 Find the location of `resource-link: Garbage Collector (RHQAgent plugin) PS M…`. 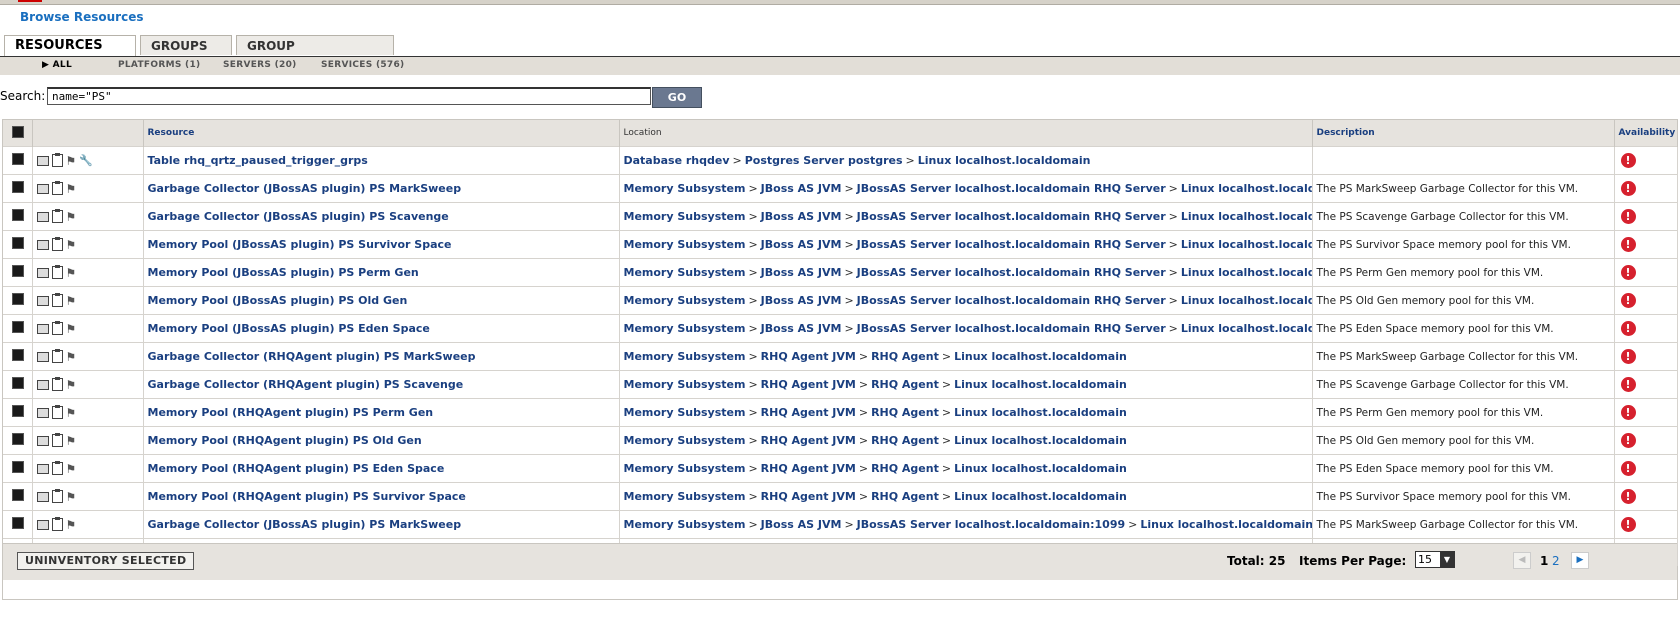

resource-link: Garbage Collector (RHQAgent plugin) PS M… is located at coordinates (312, 356).